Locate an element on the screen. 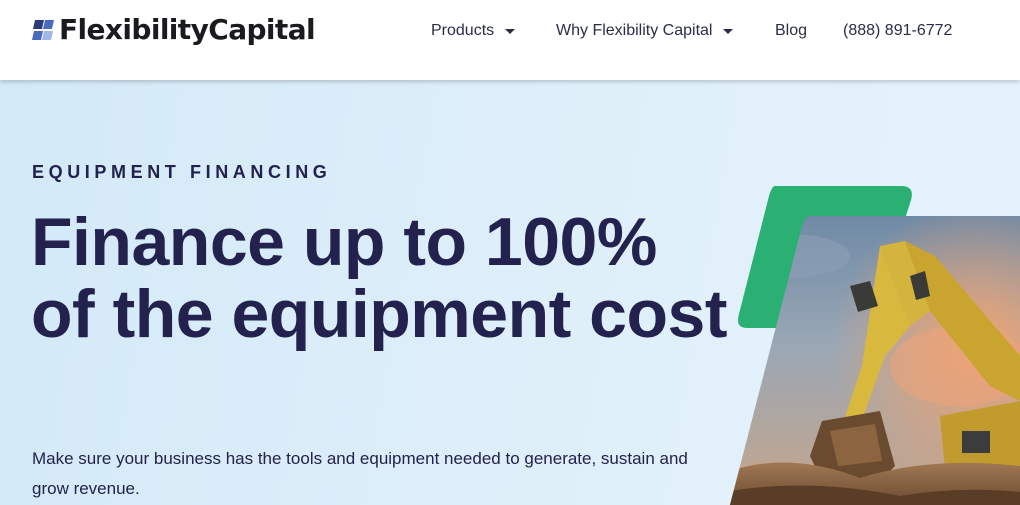  hero-eyebrow: EQUIPMENT FINANCING is located at coordinates (182, 172).